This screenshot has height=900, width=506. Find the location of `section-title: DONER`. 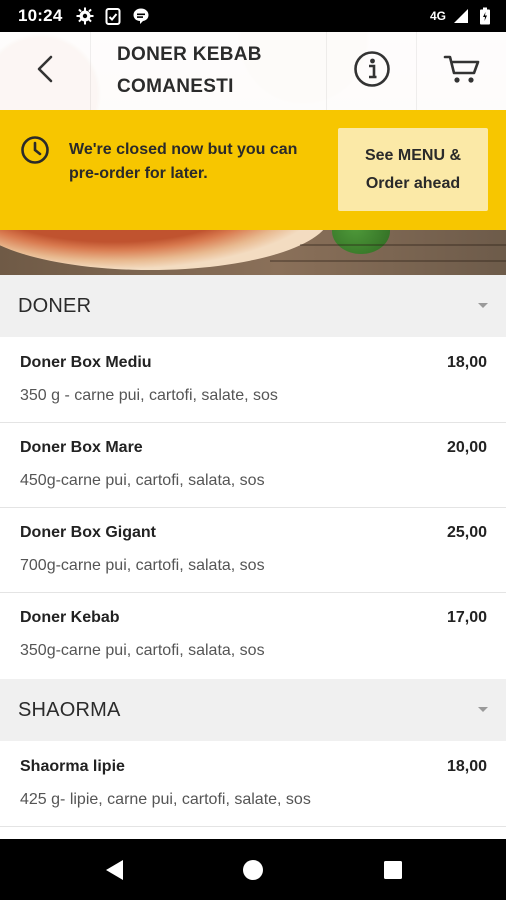

section-title: DONER is located at coordinates (55, 305).